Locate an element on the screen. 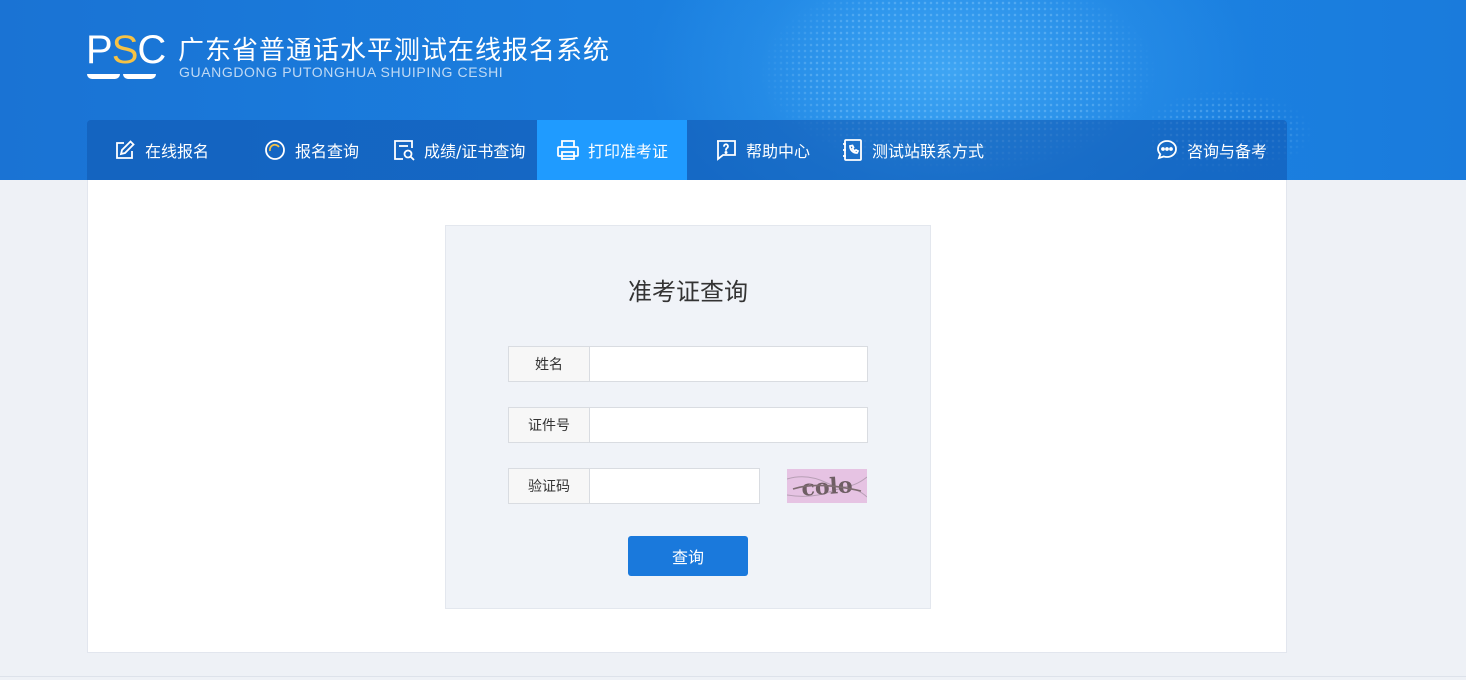 The image size is (1466, 680). logo-book-icon is located at coordinates (121, 76).